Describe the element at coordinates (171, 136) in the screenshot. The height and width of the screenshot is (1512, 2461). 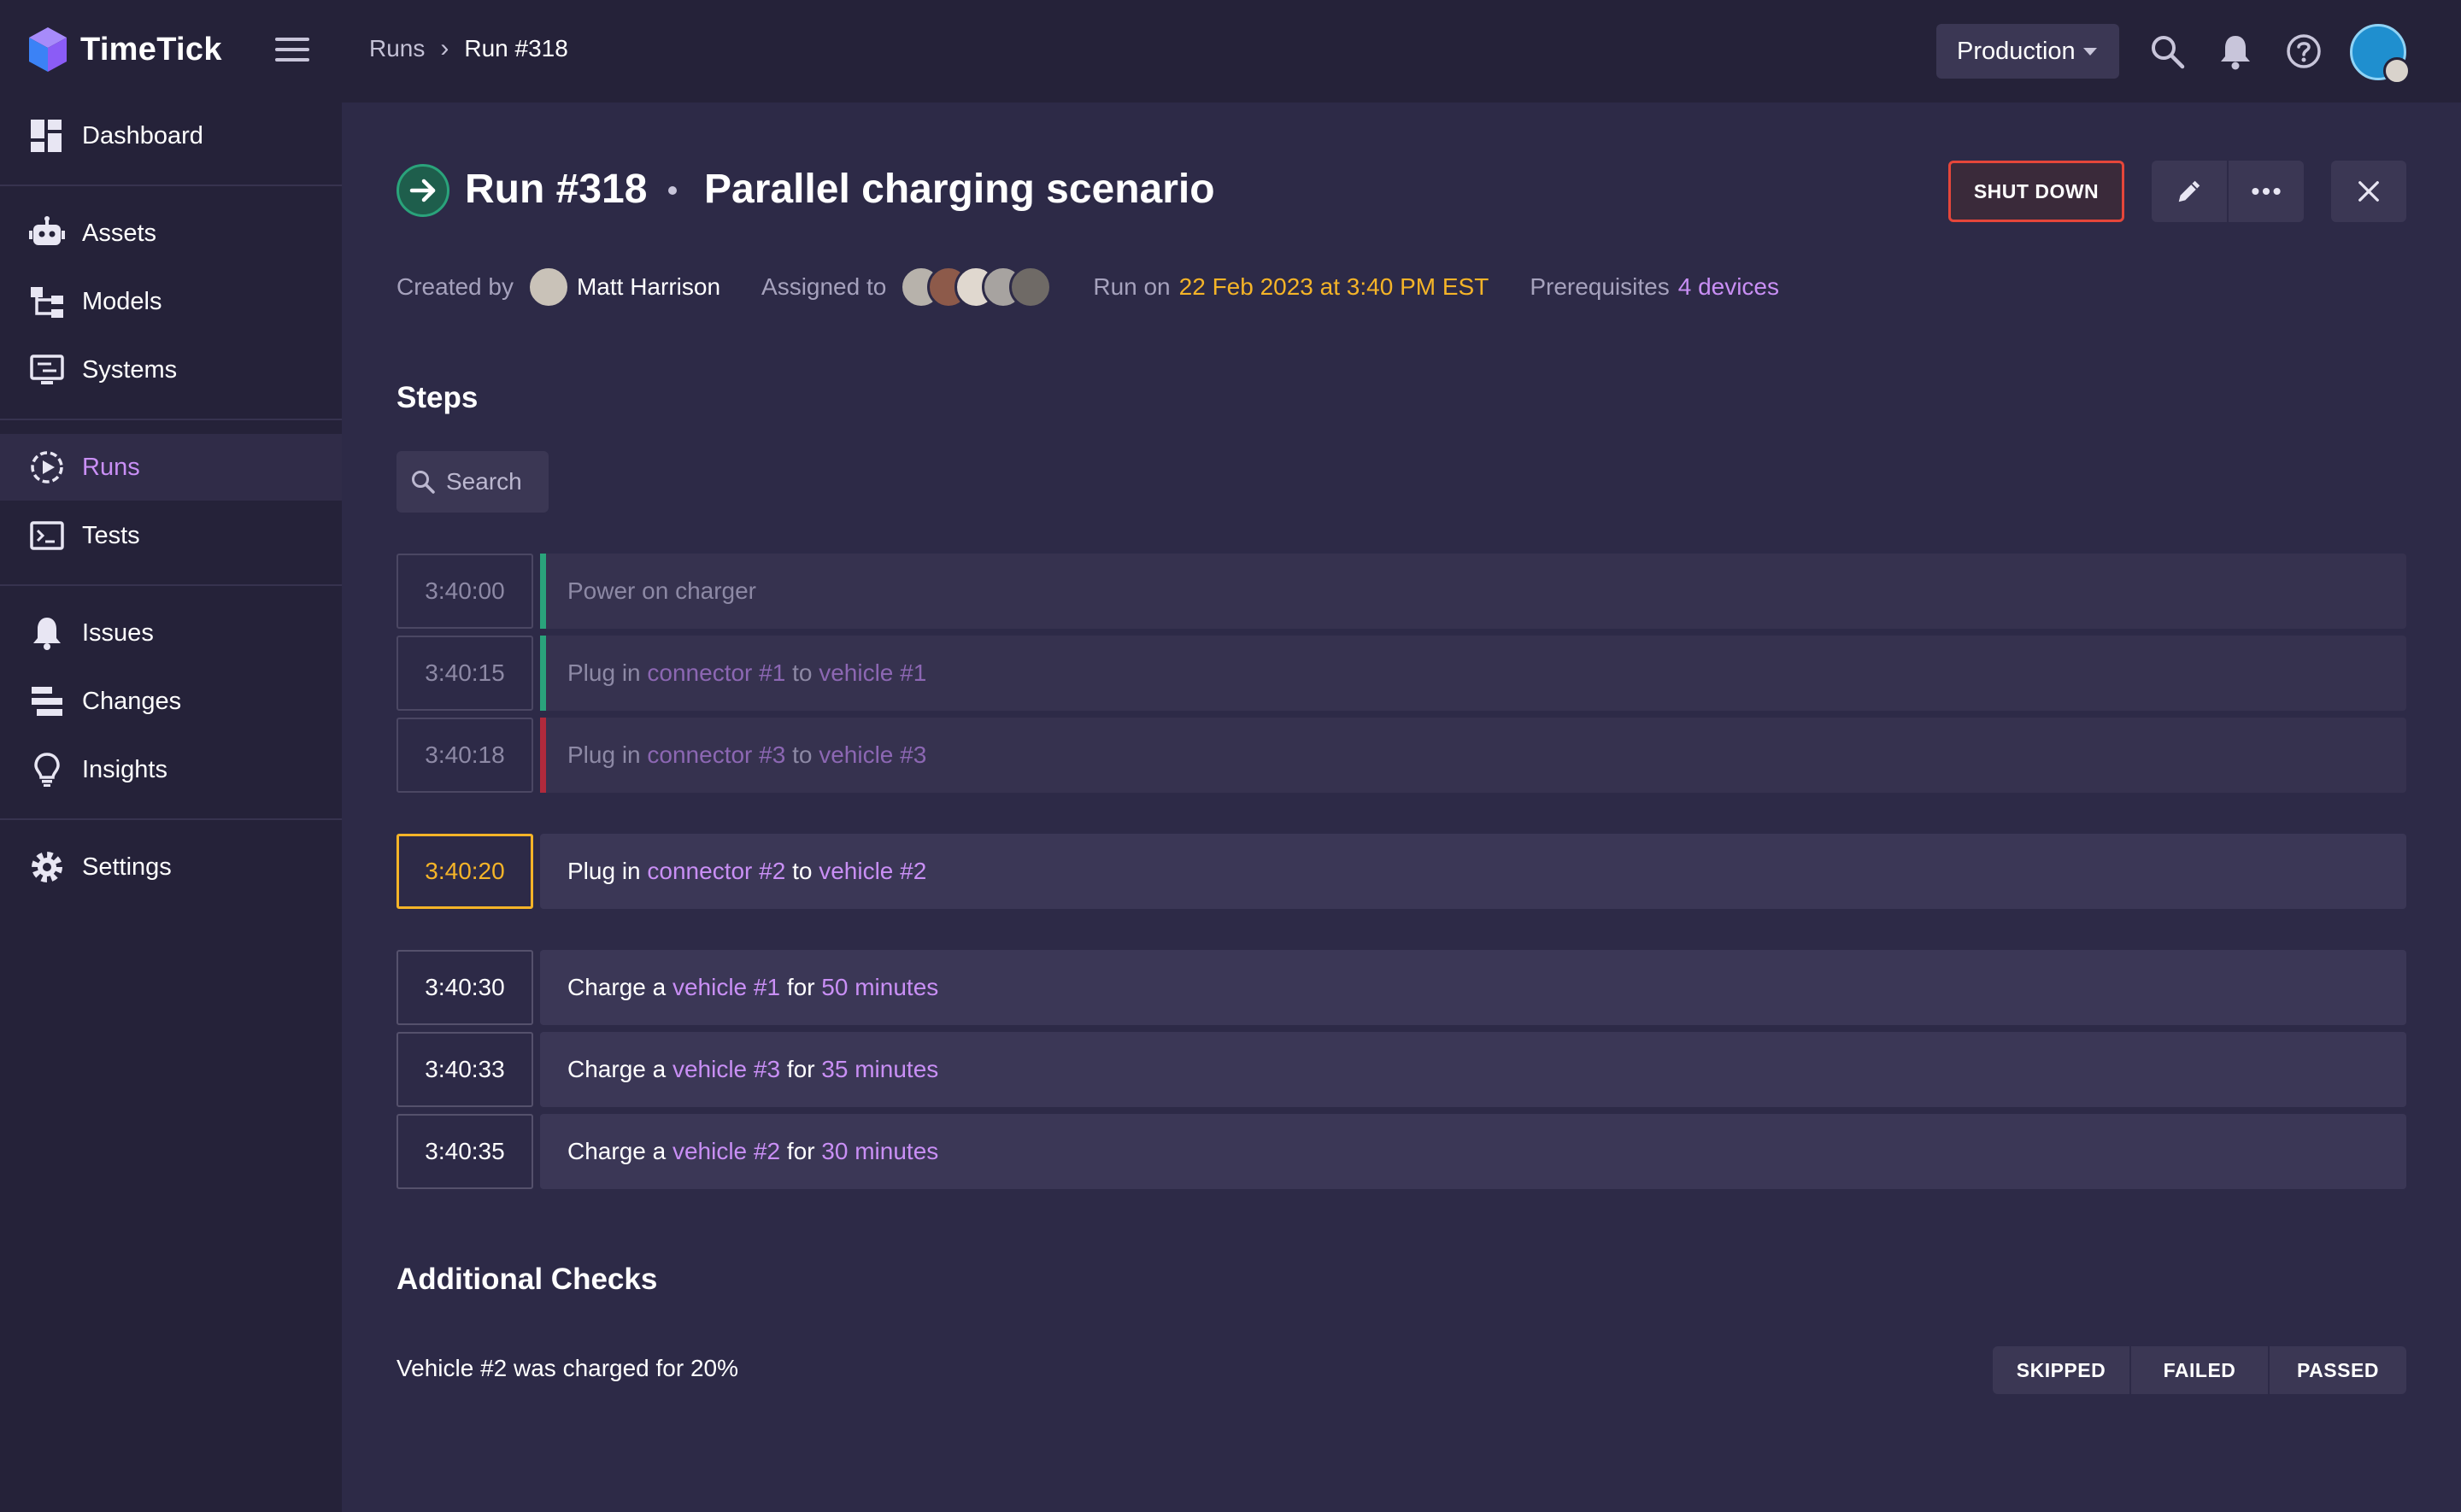
I see `sidebar-item-dashboard: Dashboard` at that location.